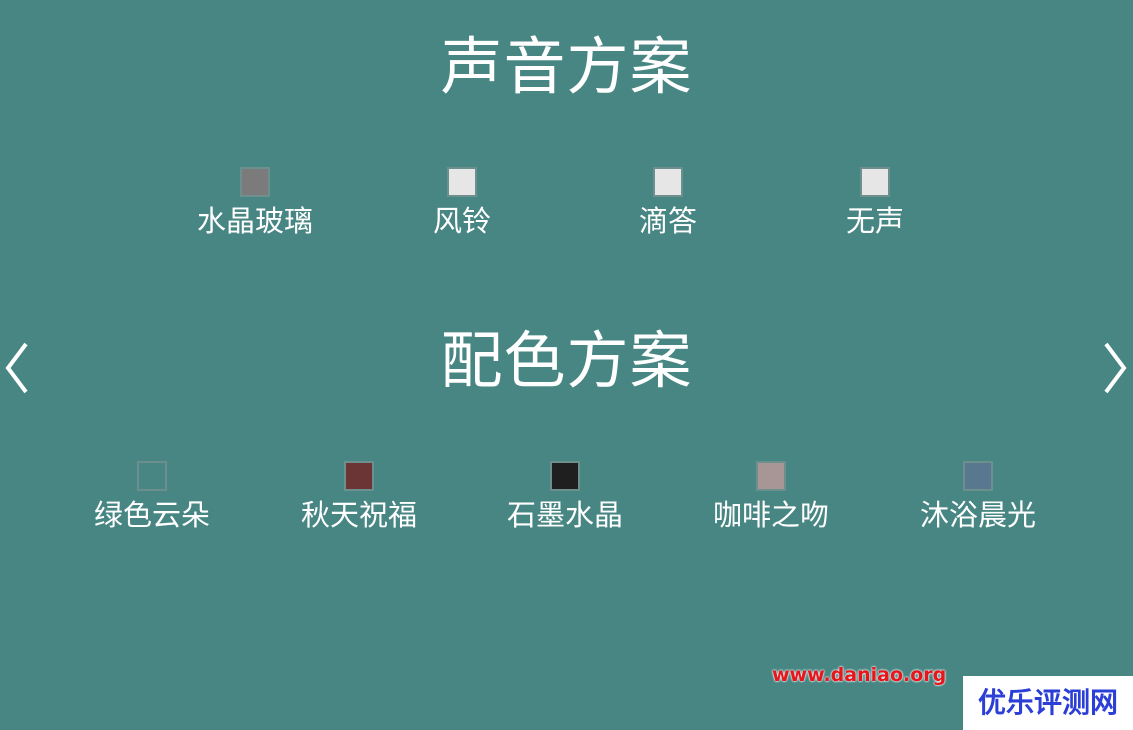 The image size is (1133, 730). What do you see at coordinates (977, 515) in the screenshot?
I see `color-option-label: 沐浴晨光` at bounding box center [977, 515].